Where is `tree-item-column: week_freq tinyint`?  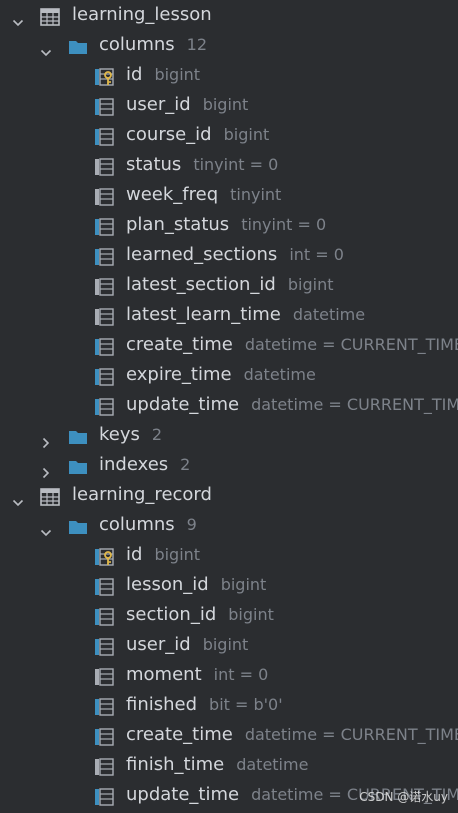 tree-item-column: week_freq tinyint is located at coordinates (229, 195).